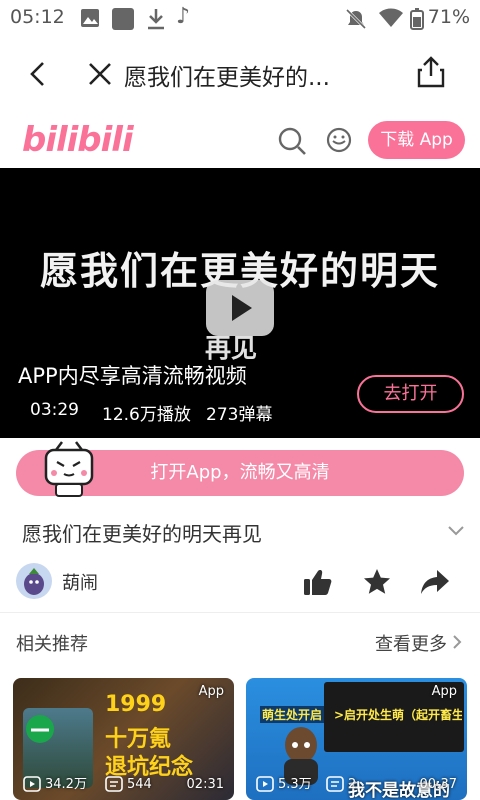 The height and width of the screenshot is (800, 480). What do you see at coordinates (295, 784) in the screenshot?
I see `view-count: 5.3万` at bounding box center [295, 784].